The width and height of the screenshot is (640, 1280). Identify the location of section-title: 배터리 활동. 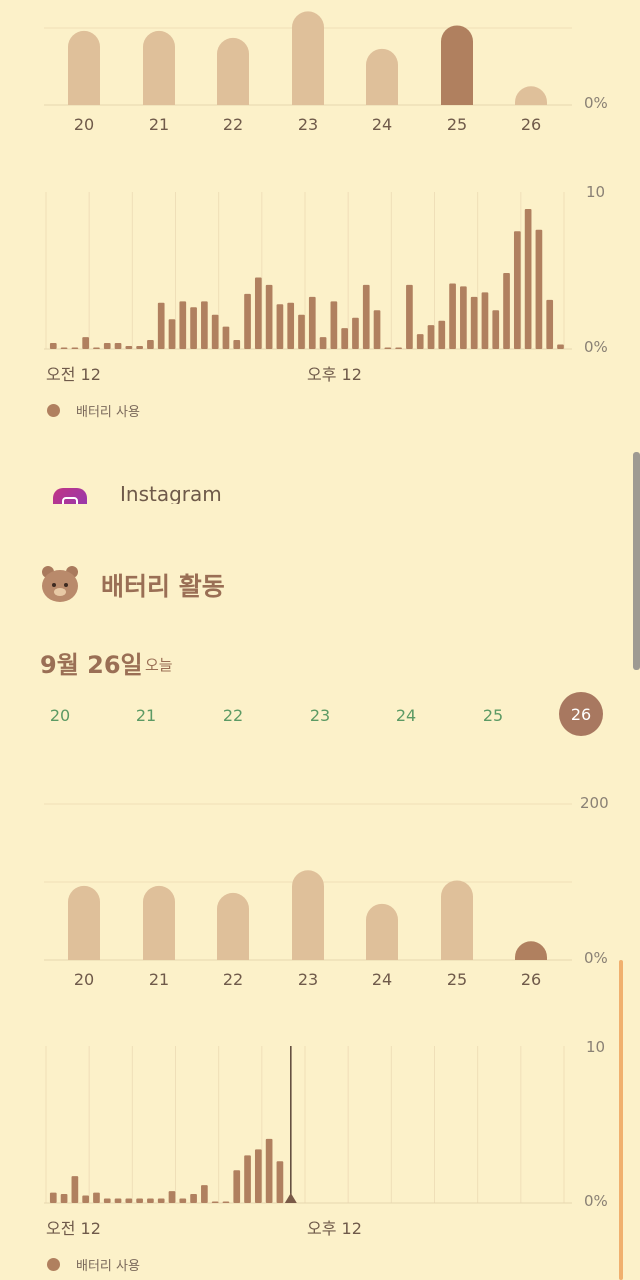
(163, 586).